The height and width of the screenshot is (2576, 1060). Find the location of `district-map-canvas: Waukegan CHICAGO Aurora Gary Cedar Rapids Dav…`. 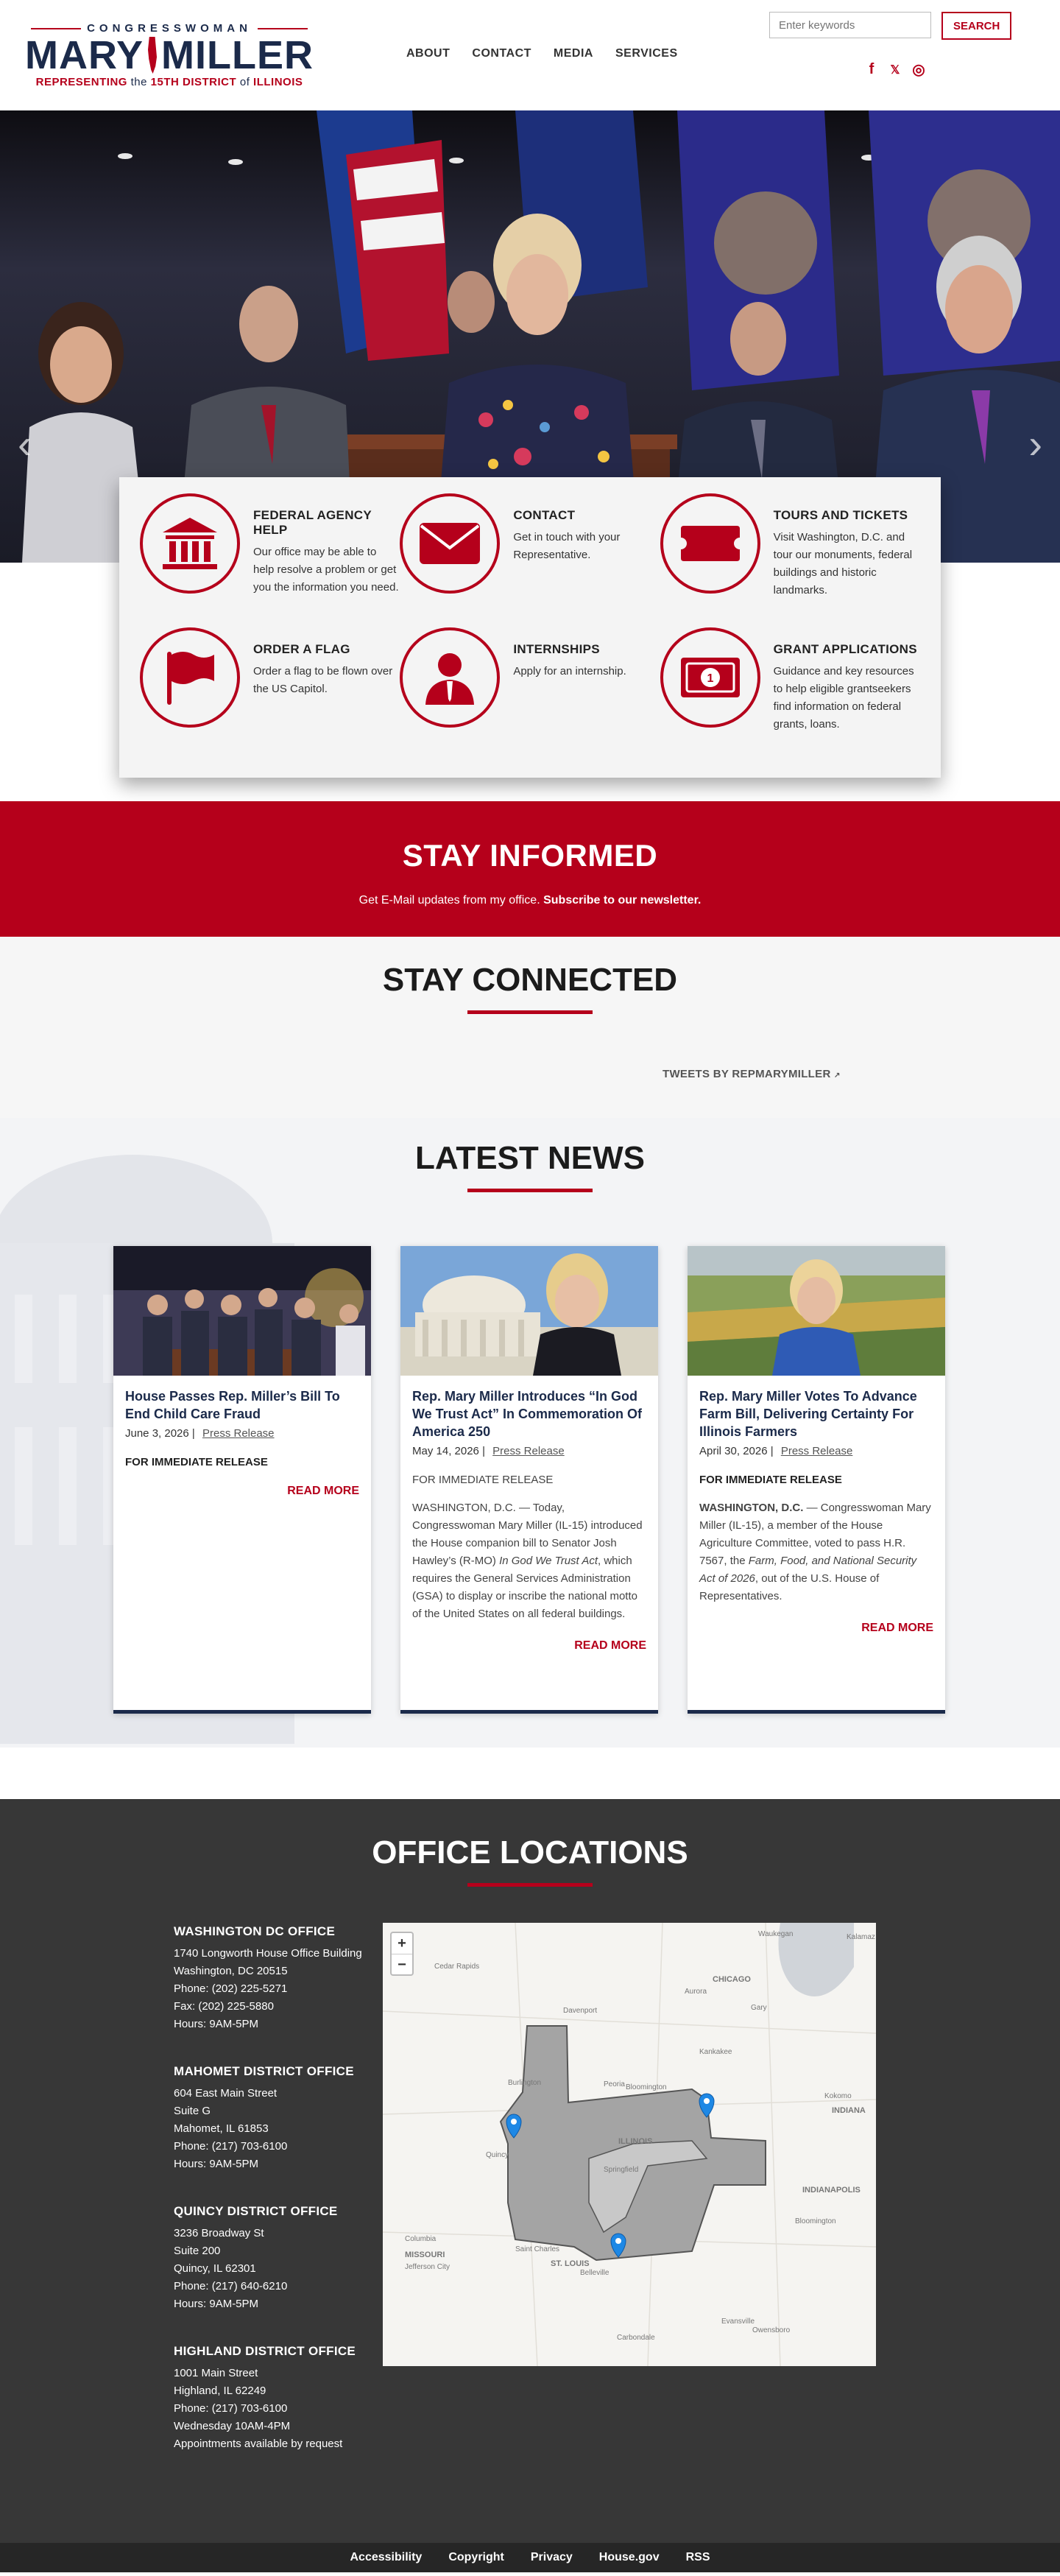

district-map-canvas: Waukegan CHICAGO Aurora Gary Cedar Rapids Dav… is located at coordinates (629, 2144).